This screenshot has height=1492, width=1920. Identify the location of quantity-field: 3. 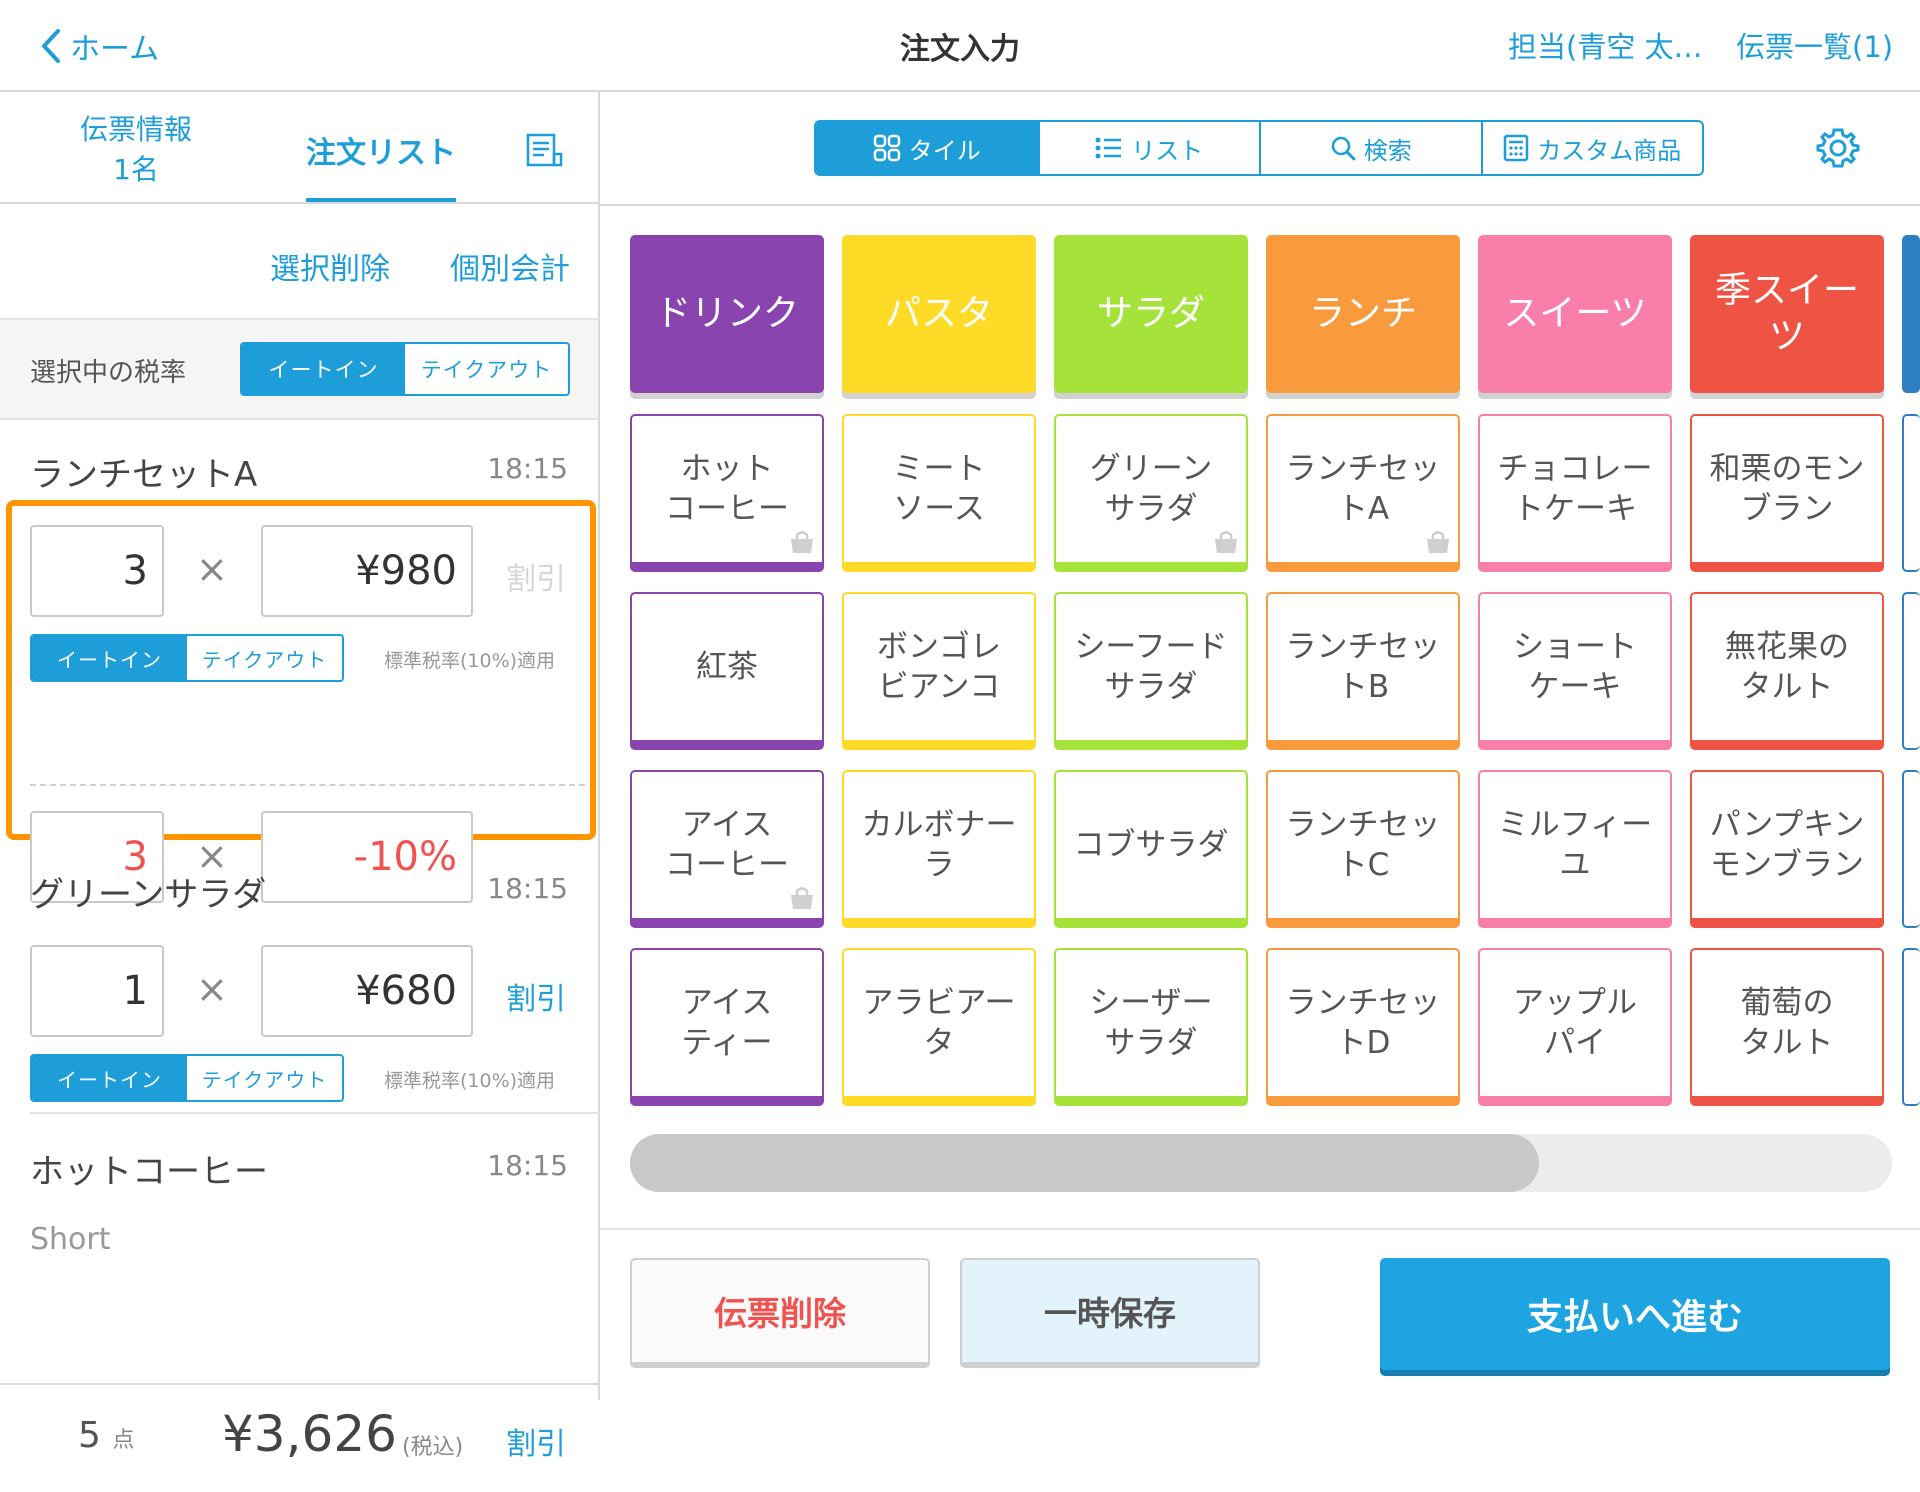
(97, 571).